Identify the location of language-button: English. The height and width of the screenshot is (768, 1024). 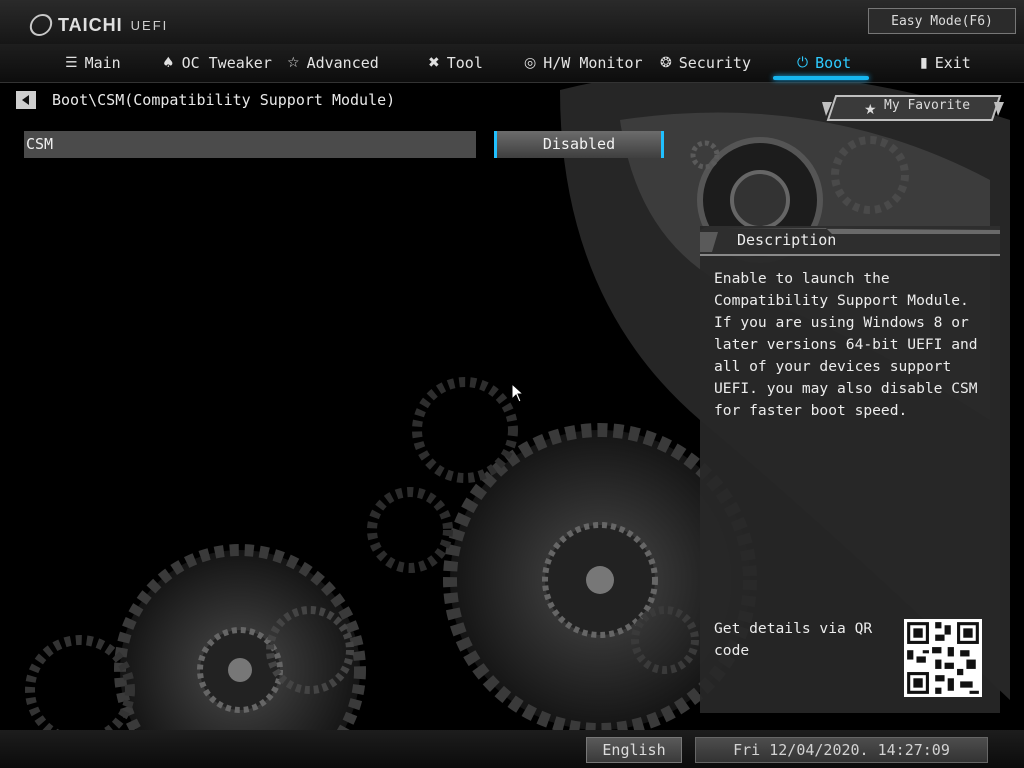
(634, 750).